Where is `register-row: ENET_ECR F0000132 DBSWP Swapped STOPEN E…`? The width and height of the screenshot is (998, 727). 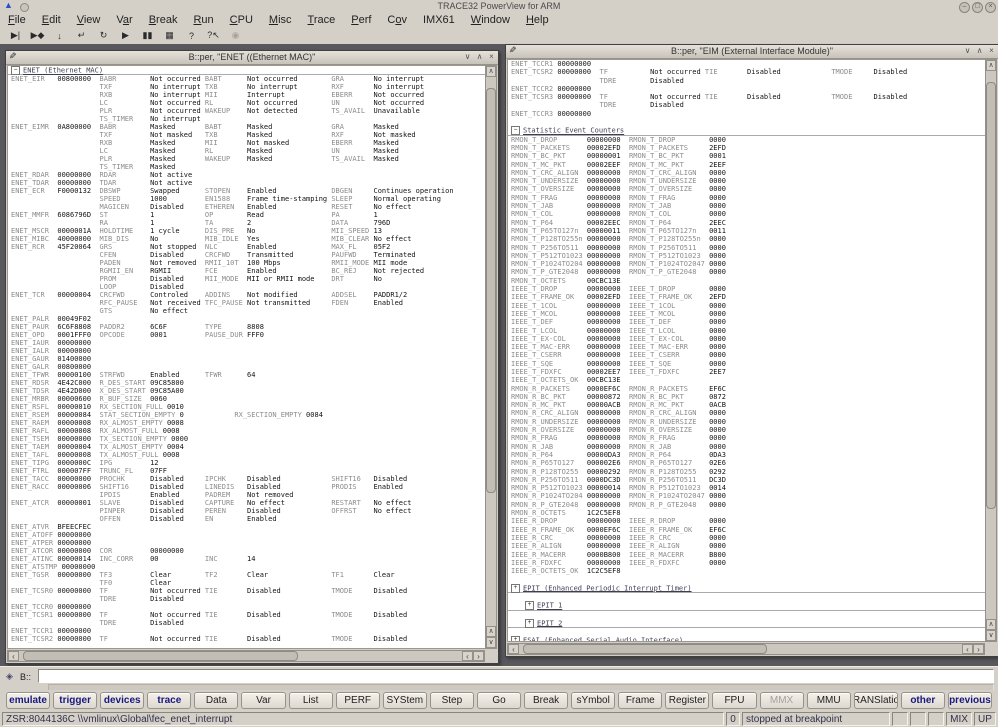
register-row: ENET_ECR F0000132 DBSWP Swapped STOPEN E… is located at coordinates (246, 191).